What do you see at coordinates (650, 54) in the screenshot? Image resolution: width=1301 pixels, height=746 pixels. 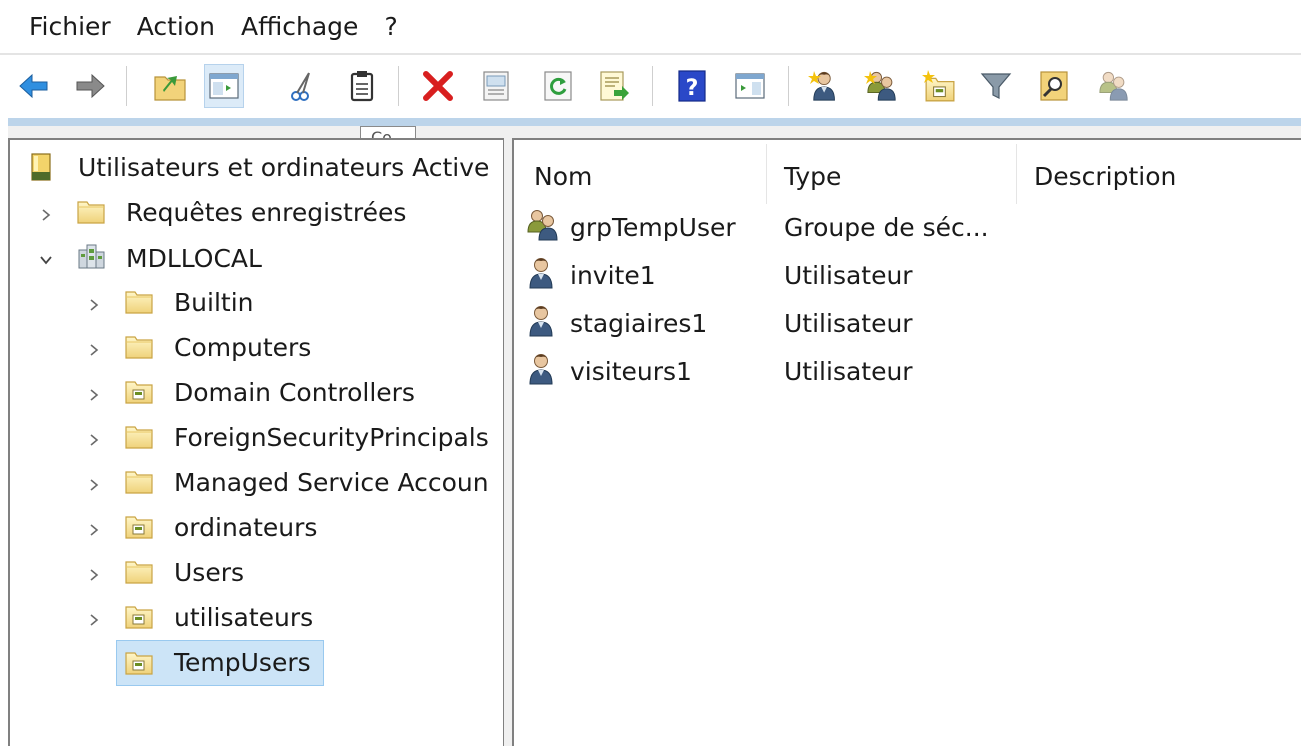 I see `menu-separator` at bounding box center [650, 54].